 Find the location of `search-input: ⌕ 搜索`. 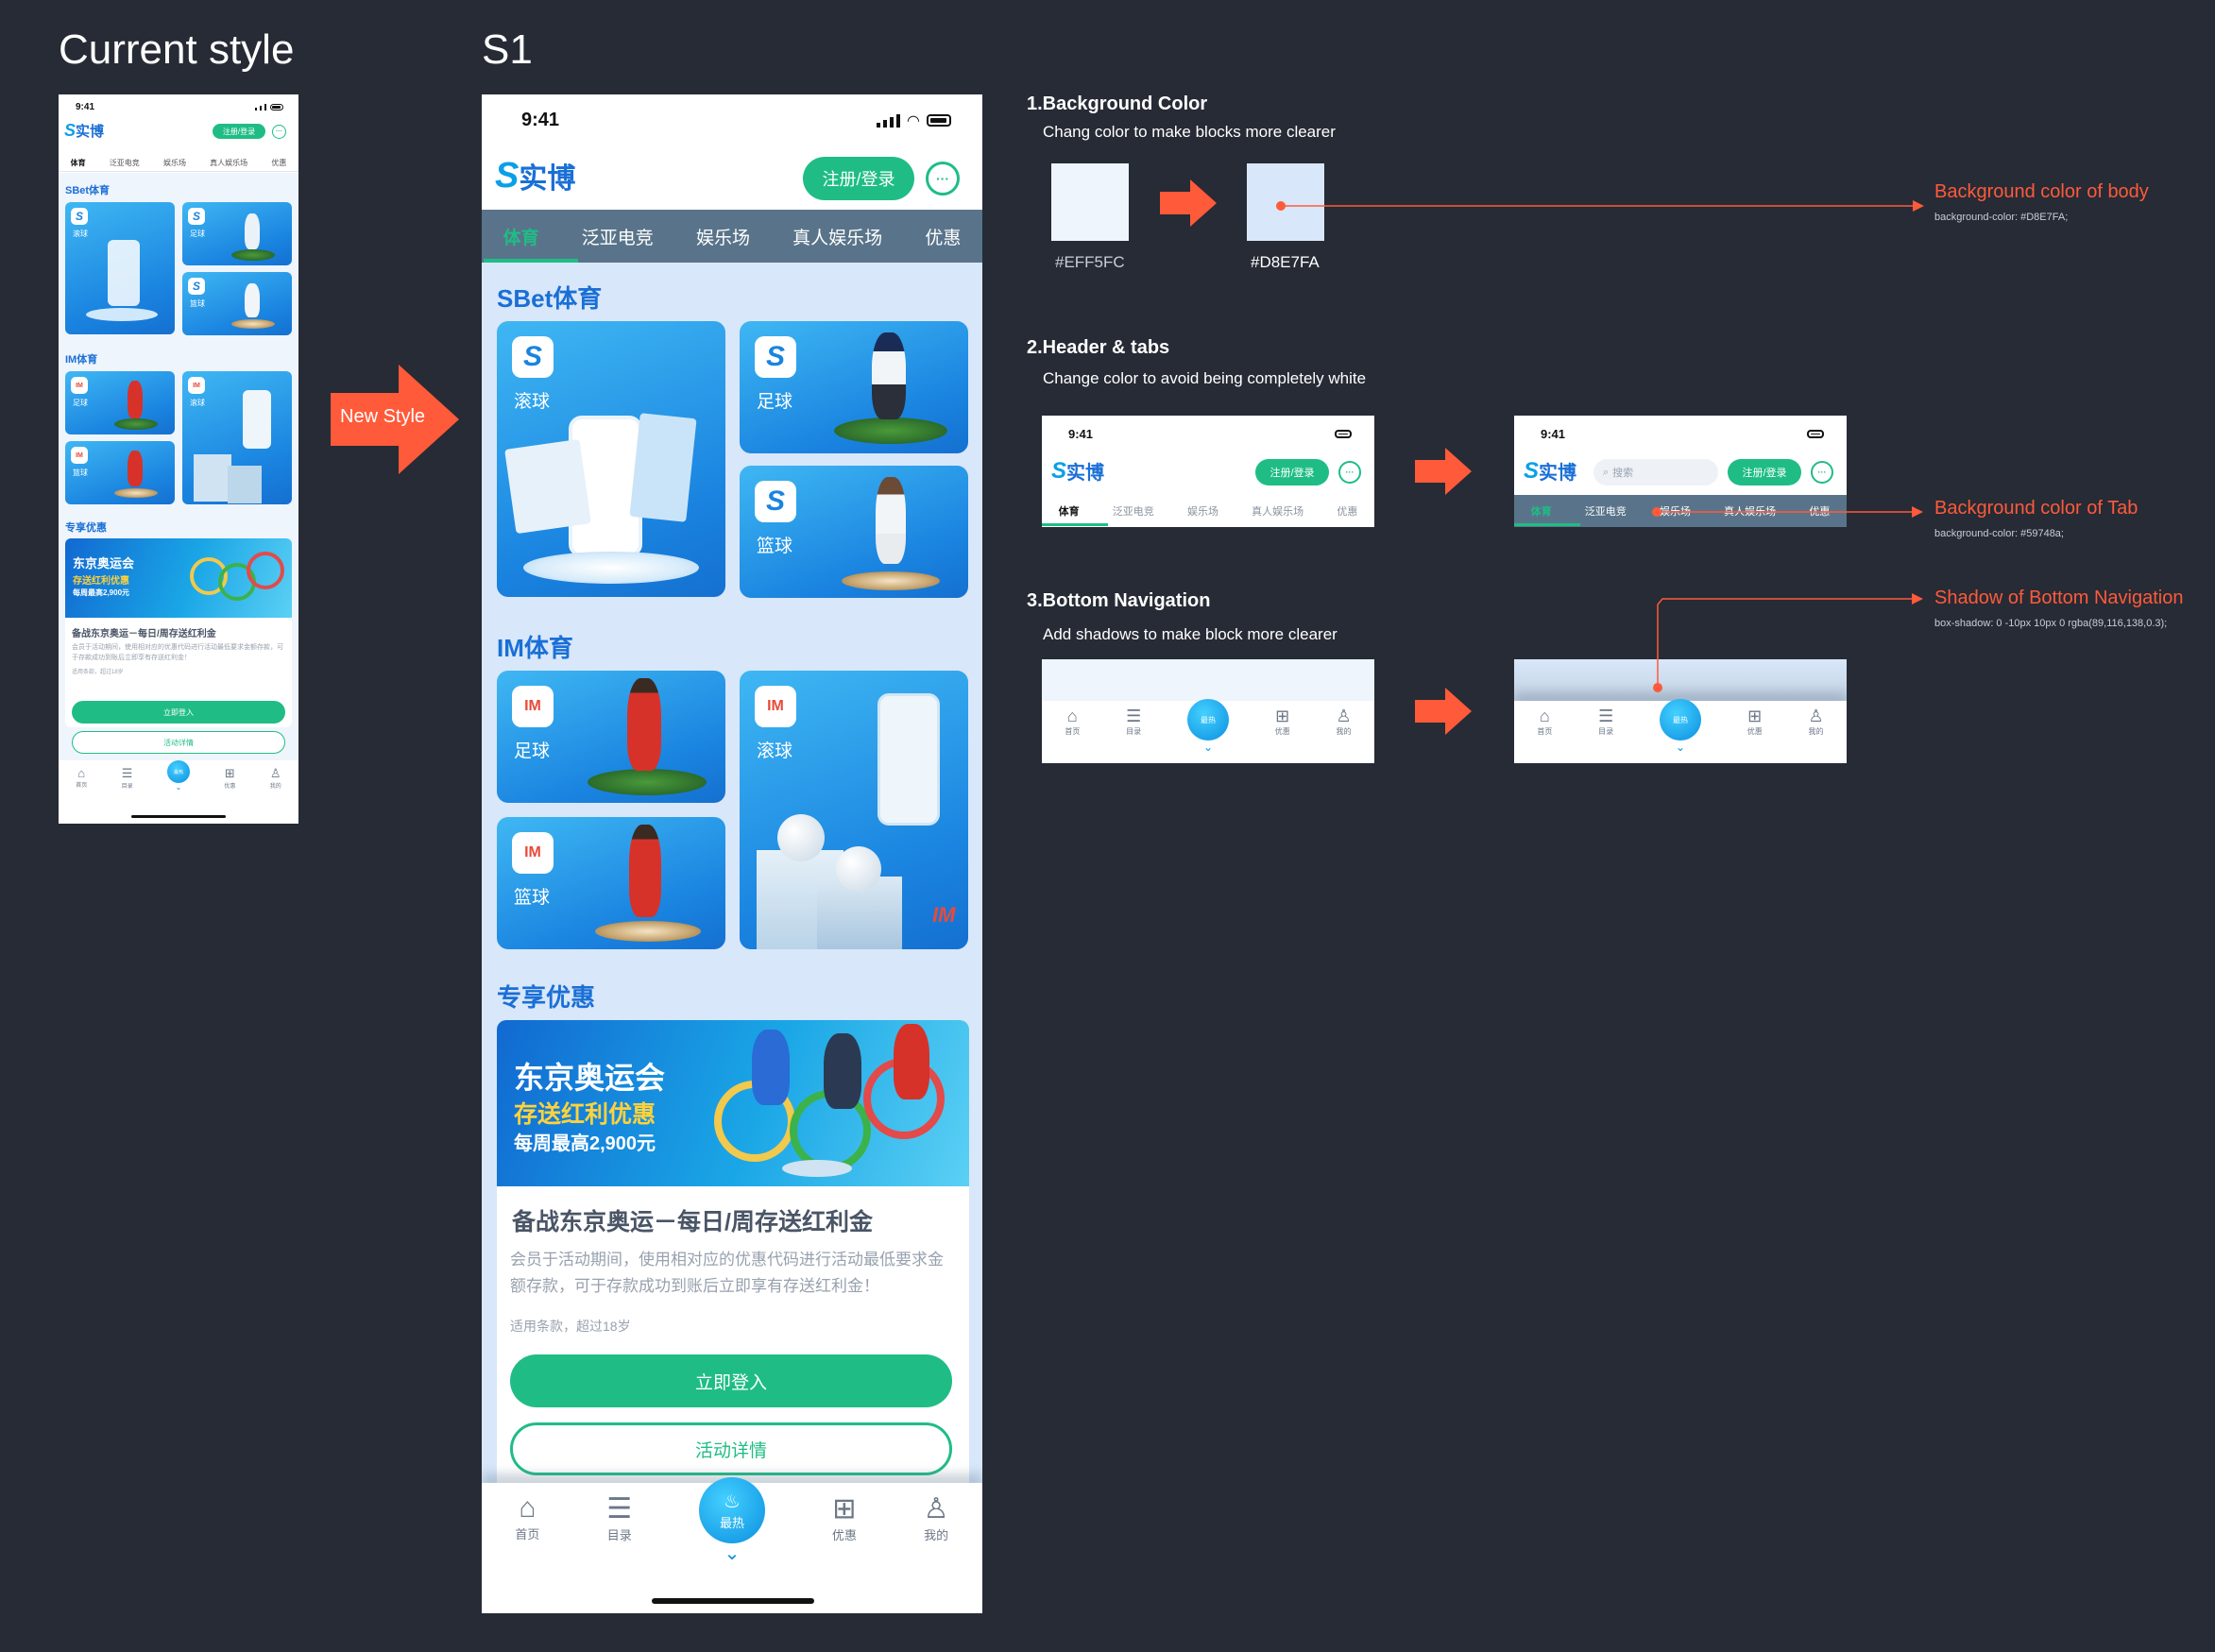

search-input: ⌕ 搜索 is located at coordinates (1655, 472).